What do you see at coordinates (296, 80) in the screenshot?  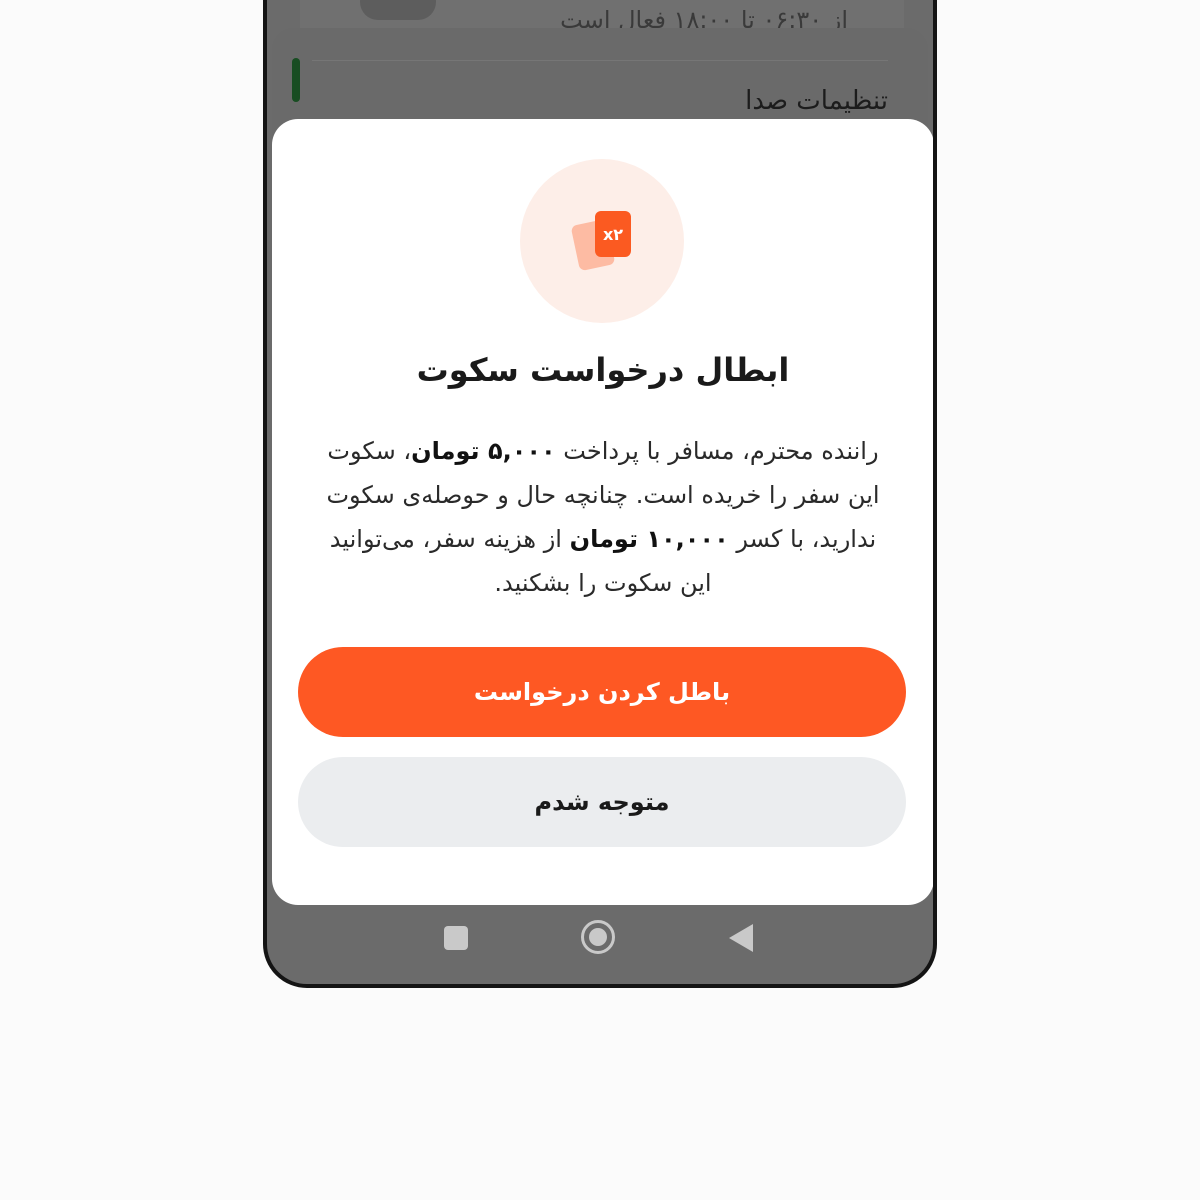 I see `background-status-indicator` at bounding box center [296, 80].